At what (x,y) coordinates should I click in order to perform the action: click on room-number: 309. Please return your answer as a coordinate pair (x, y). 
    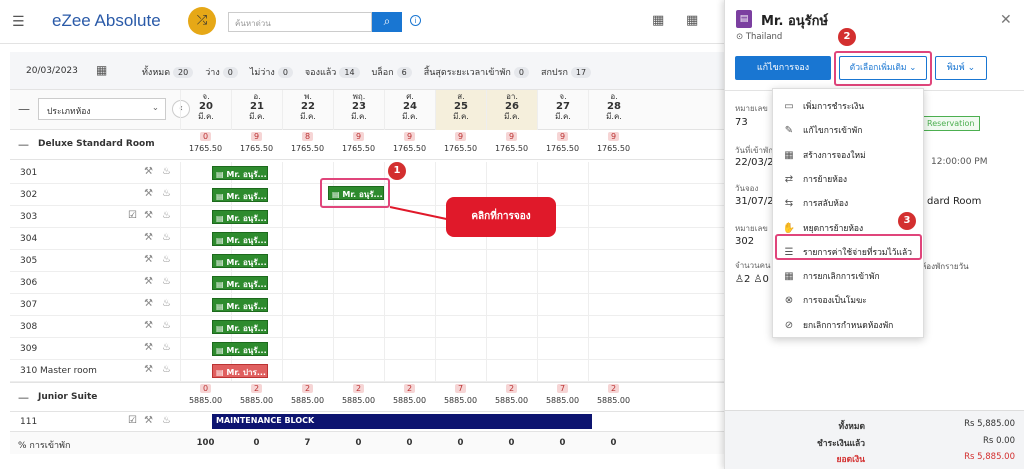
    Looking at the image, I should click on (28, 349).